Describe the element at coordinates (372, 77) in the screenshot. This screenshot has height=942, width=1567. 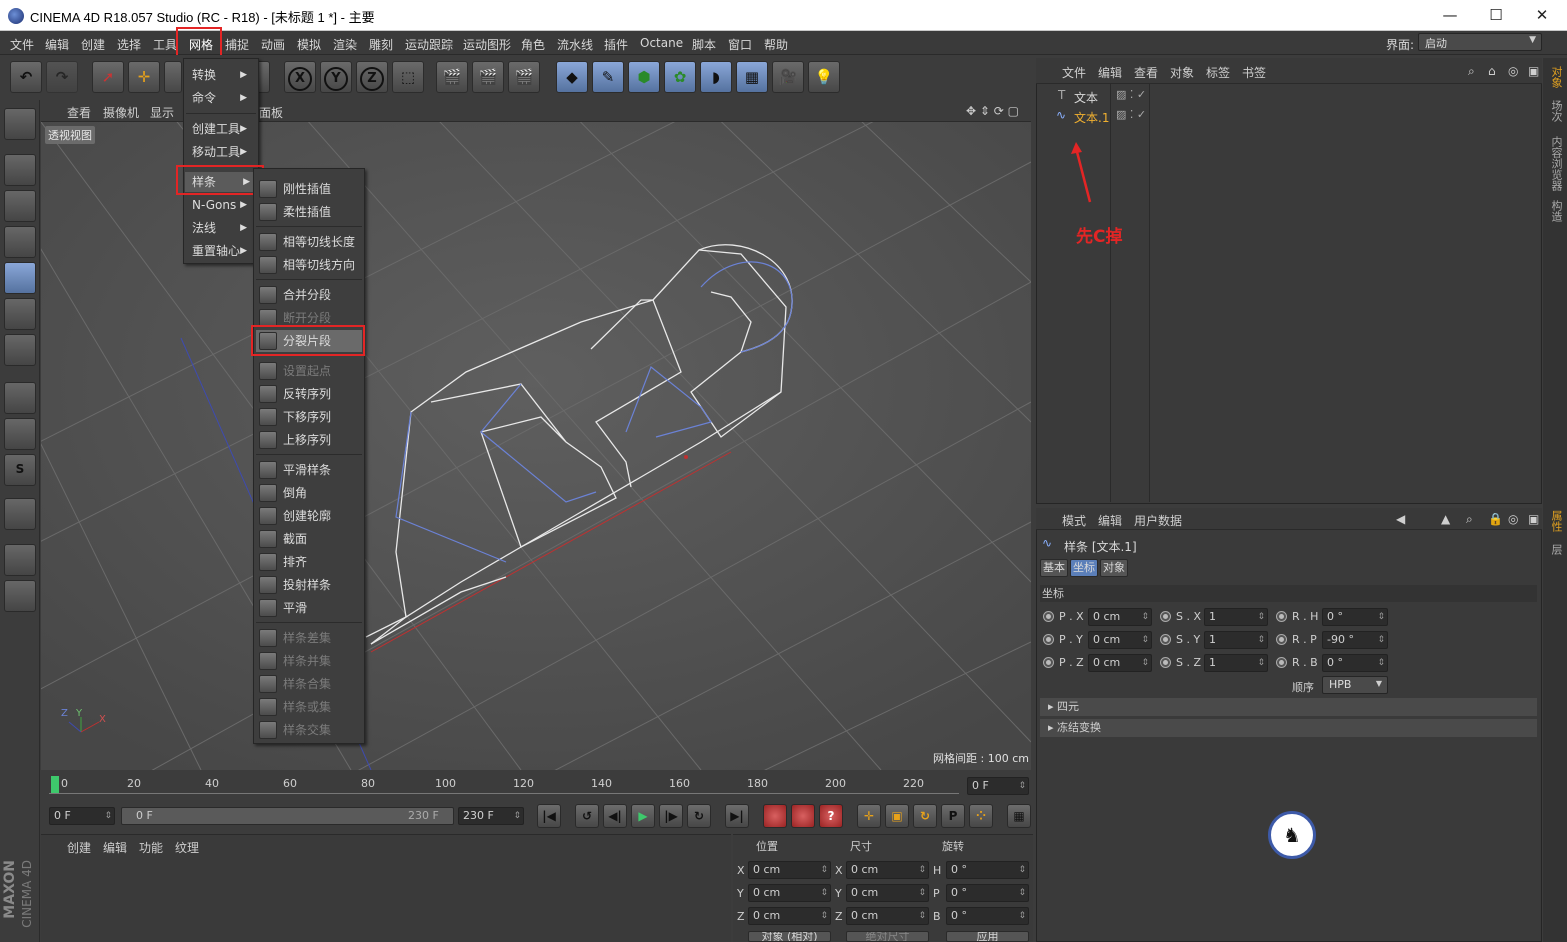
I see `z-axis-lock-button: Z` at that location.